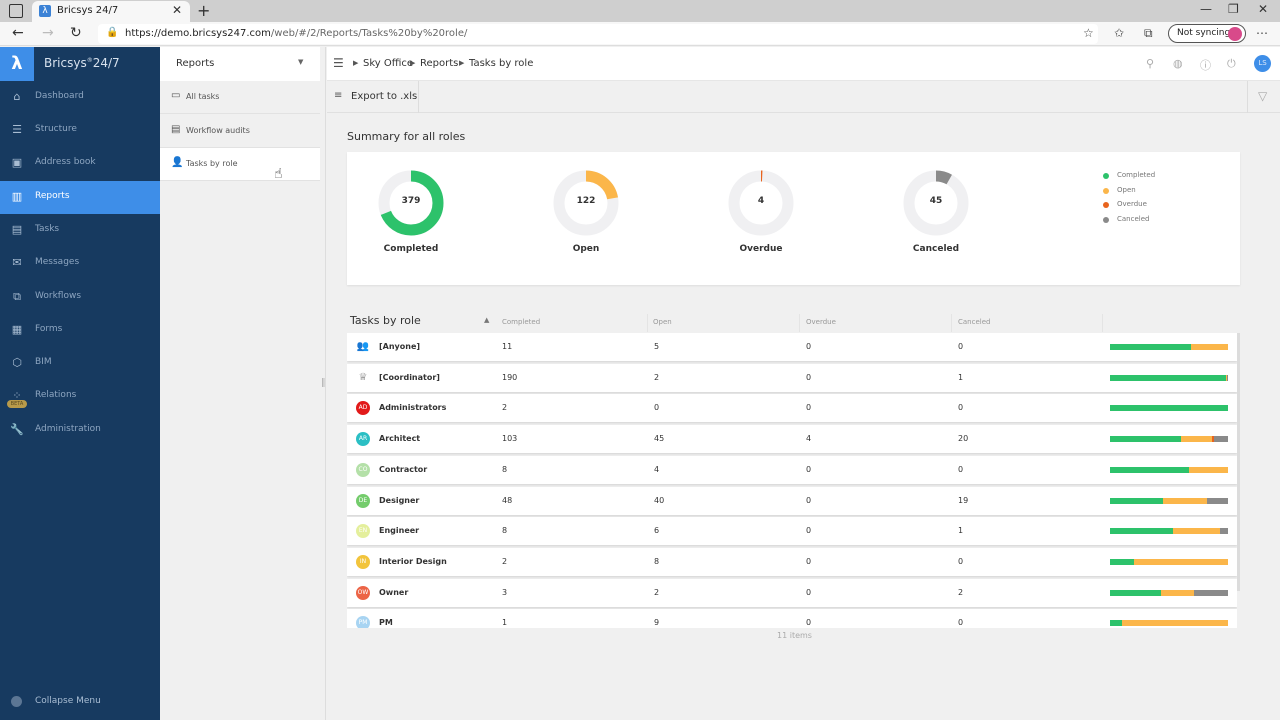  Describe the element at coordinates (659, 439) in the screenshot. I see `cell-open: 45` at that location.